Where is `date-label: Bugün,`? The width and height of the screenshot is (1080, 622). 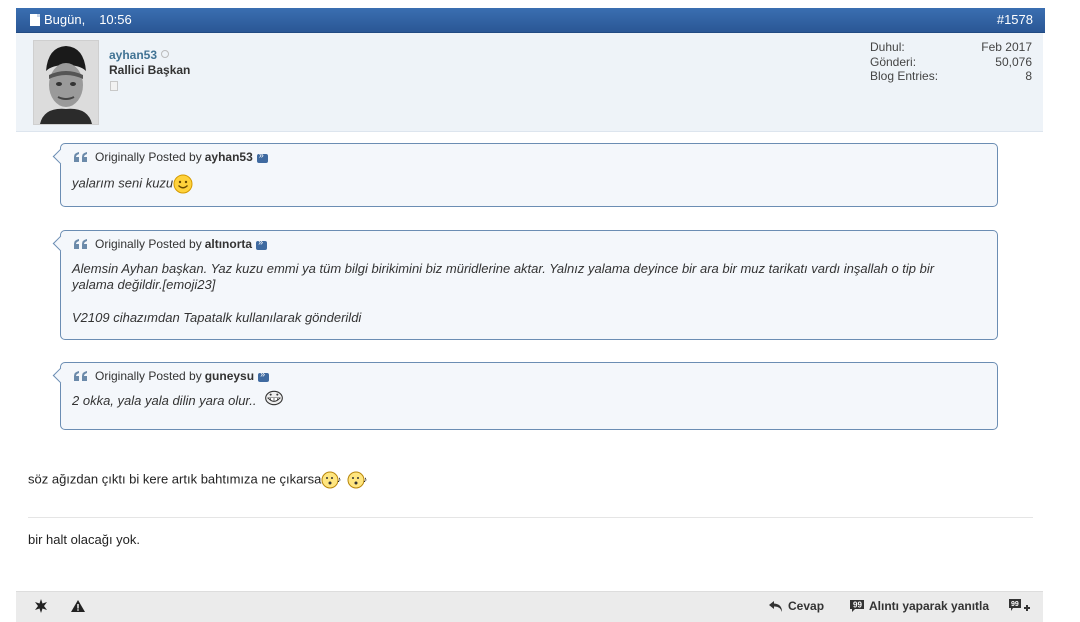
date-label: Bugün, is located at coordinates (65, 19).